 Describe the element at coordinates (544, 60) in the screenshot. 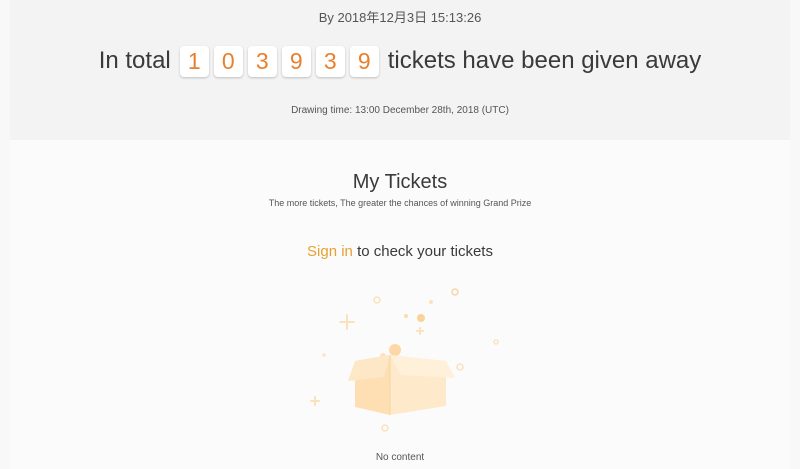

I see `total-suffix: tickets have been given away` at that location.